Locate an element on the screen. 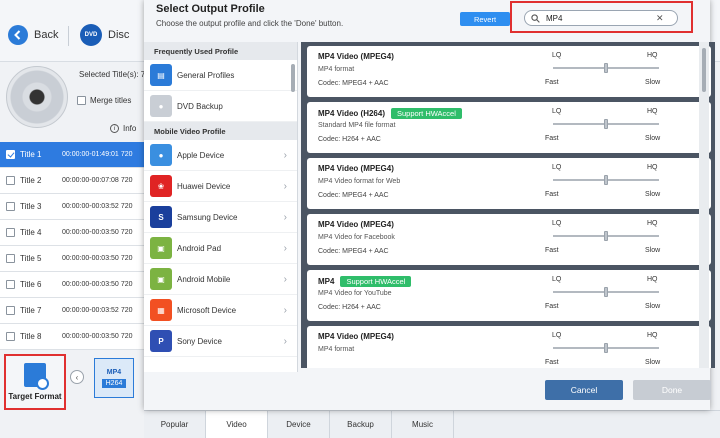 The height and width of the screenshot is (438, 720). profile-name-row: MP4 Video (H264) Support HWAccel is located at coordinates (390, 113).